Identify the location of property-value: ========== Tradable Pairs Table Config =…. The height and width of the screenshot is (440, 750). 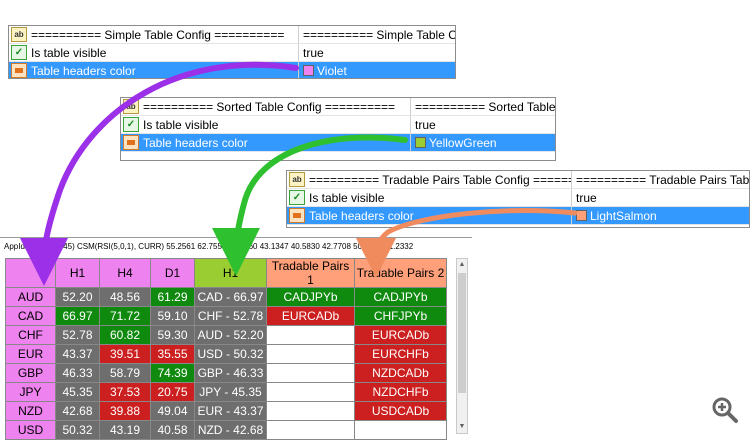
(660, 179).